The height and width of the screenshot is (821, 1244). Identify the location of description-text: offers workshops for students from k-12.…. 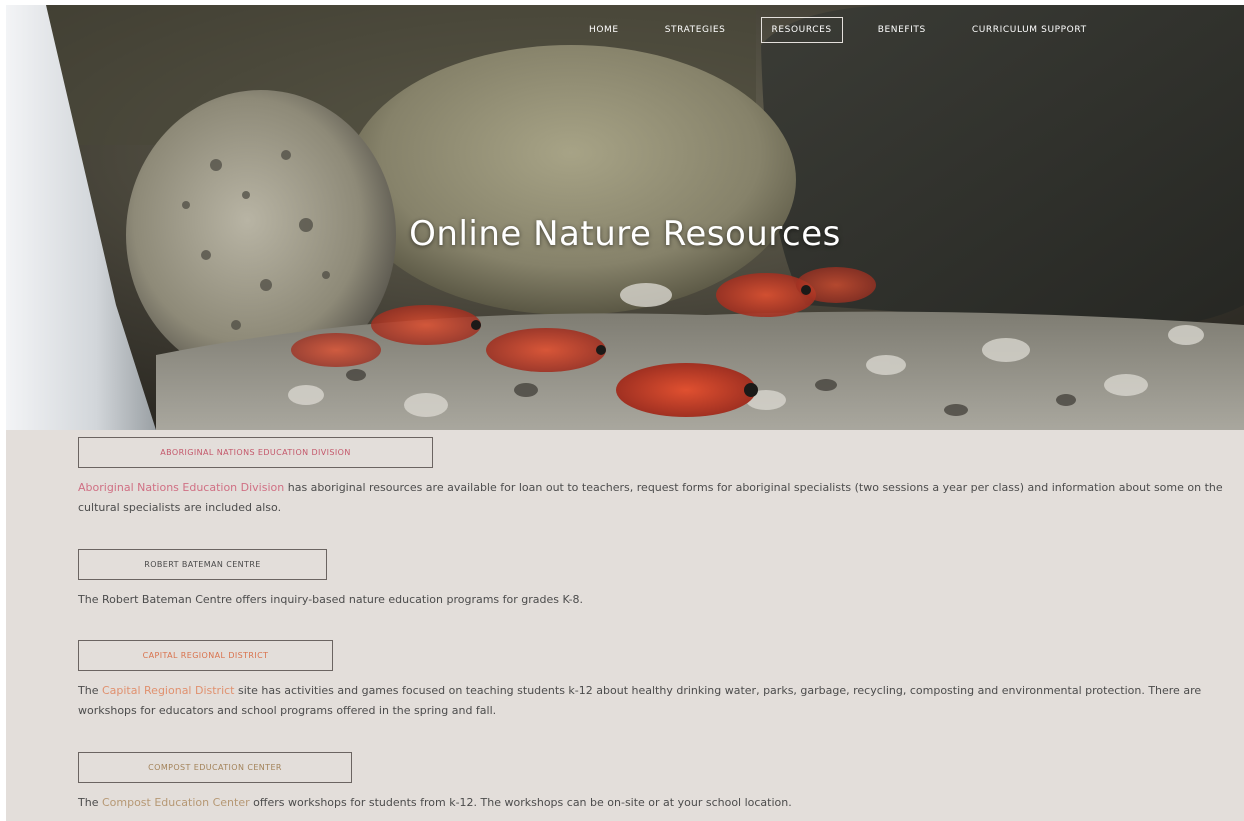
(520, 802).